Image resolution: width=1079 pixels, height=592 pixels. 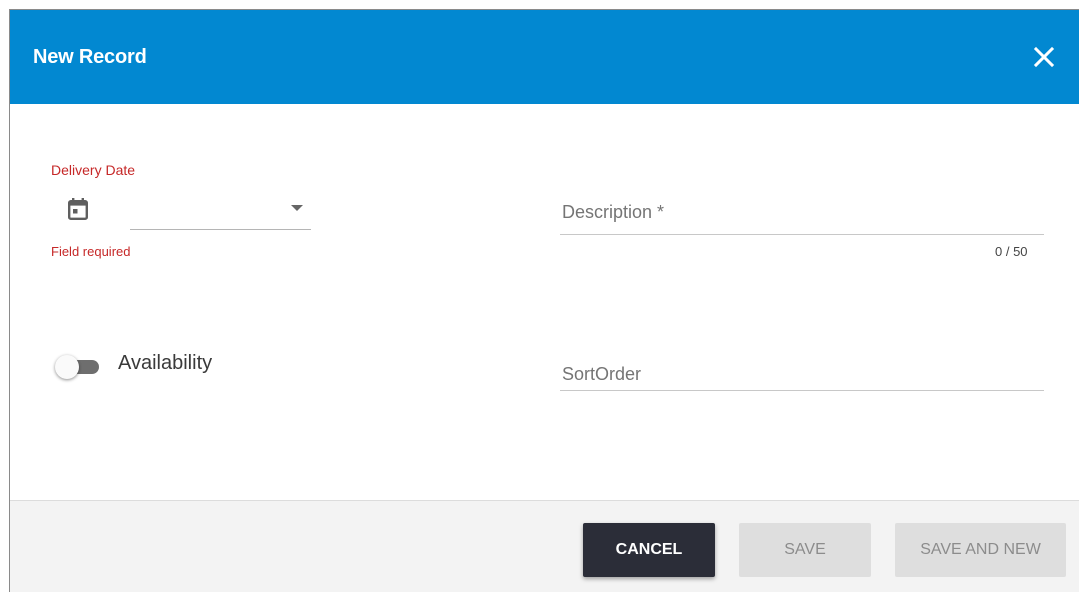 What do you see at coordinates (90, 57) in the screenshot?
I see `dialog-title: New Record` at bounding box center [90, 57].